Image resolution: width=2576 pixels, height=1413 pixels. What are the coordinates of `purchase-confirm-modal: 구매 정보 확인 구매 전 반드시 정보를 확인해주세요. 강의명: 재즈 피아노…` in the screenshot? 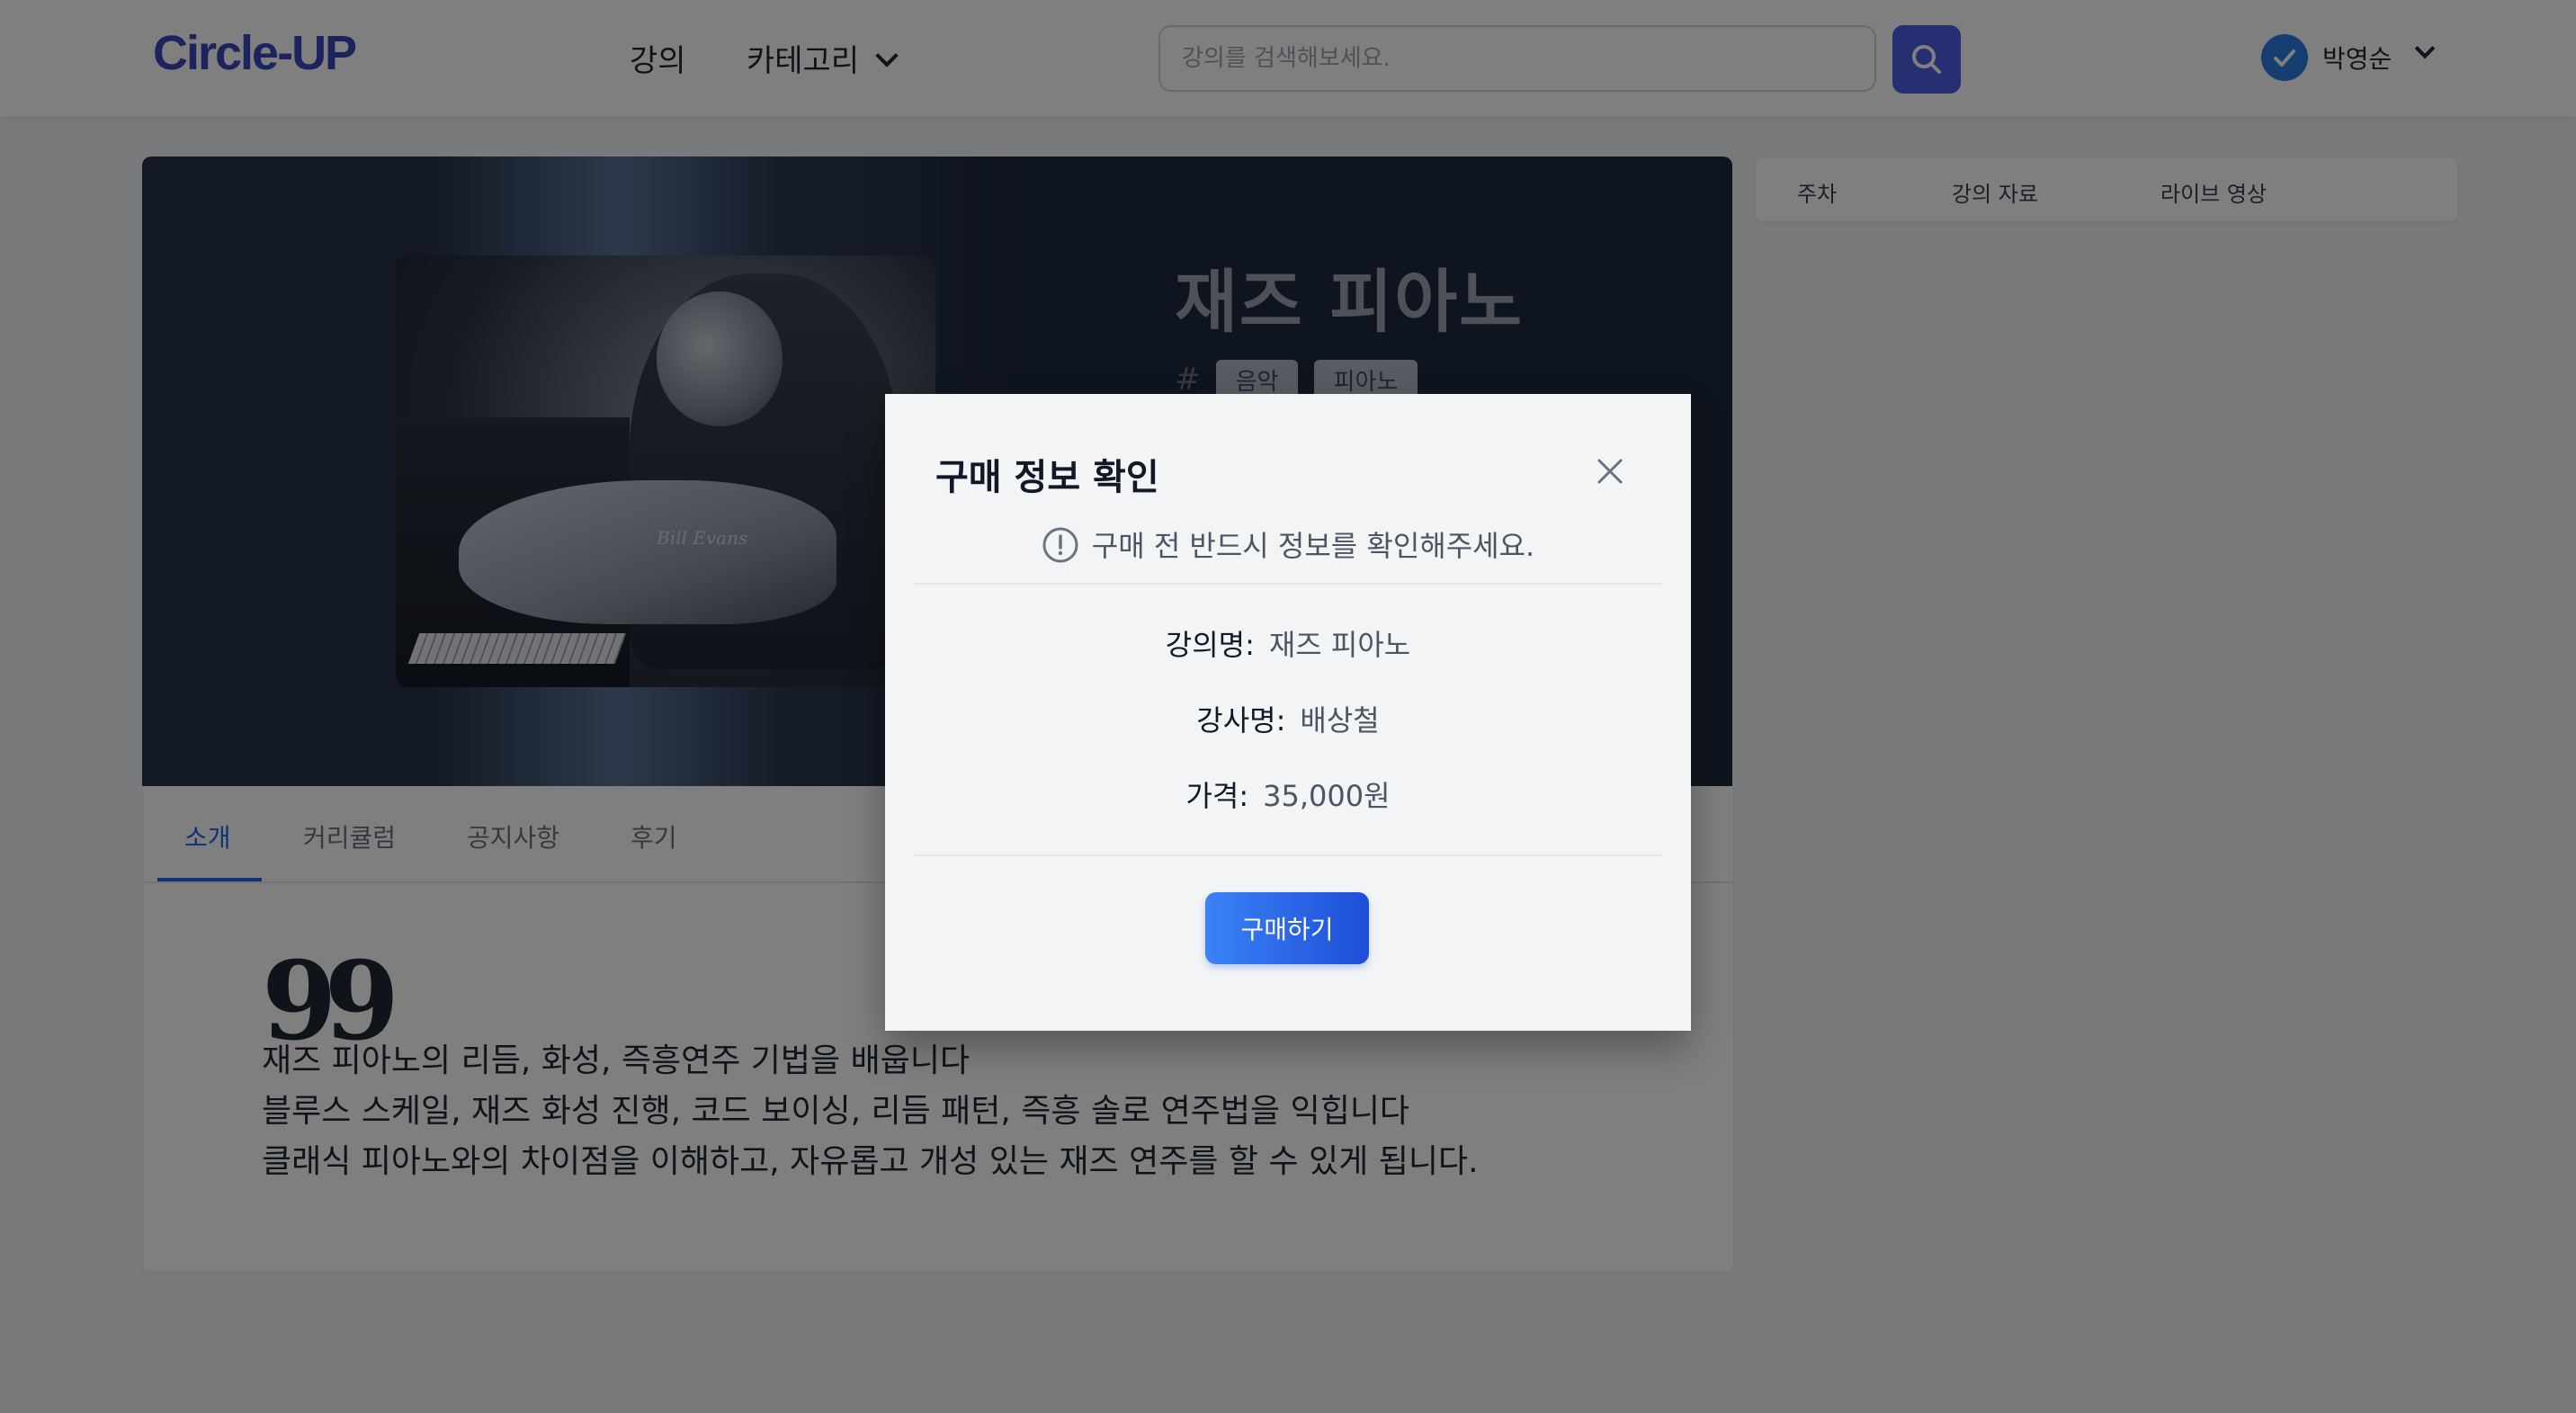 It's located at (1288, 712).